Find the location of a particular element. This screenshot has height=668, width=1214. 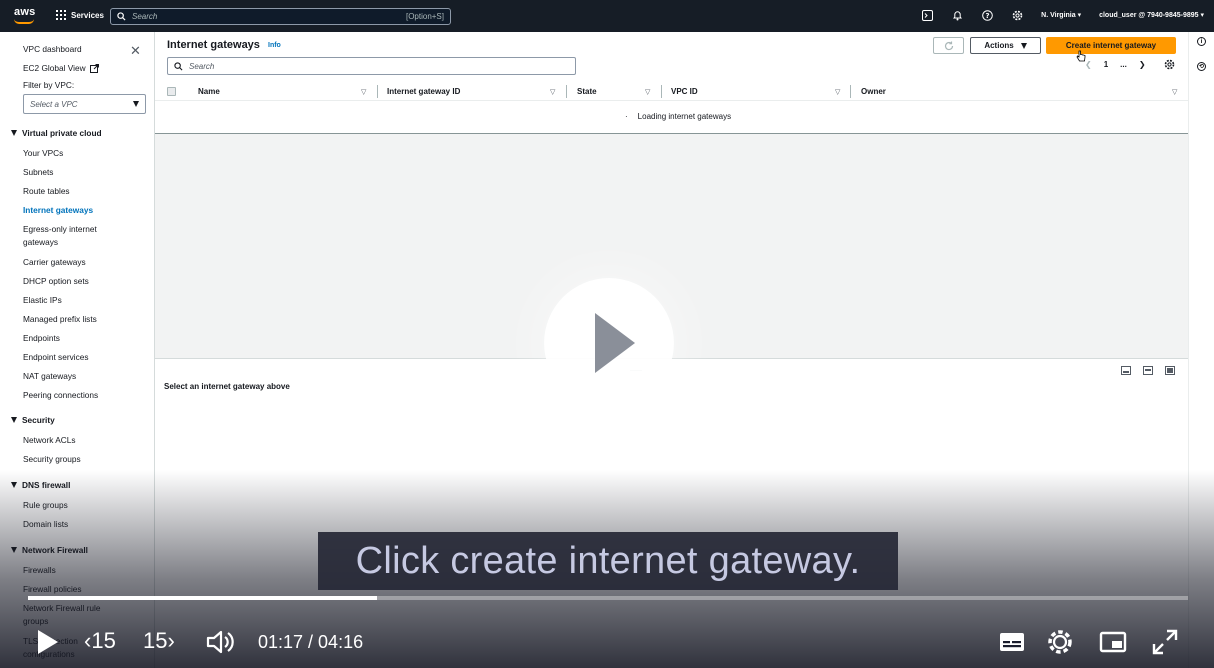

region-selector: N. Virginia ▾ is located at coordinates (1061, 15).